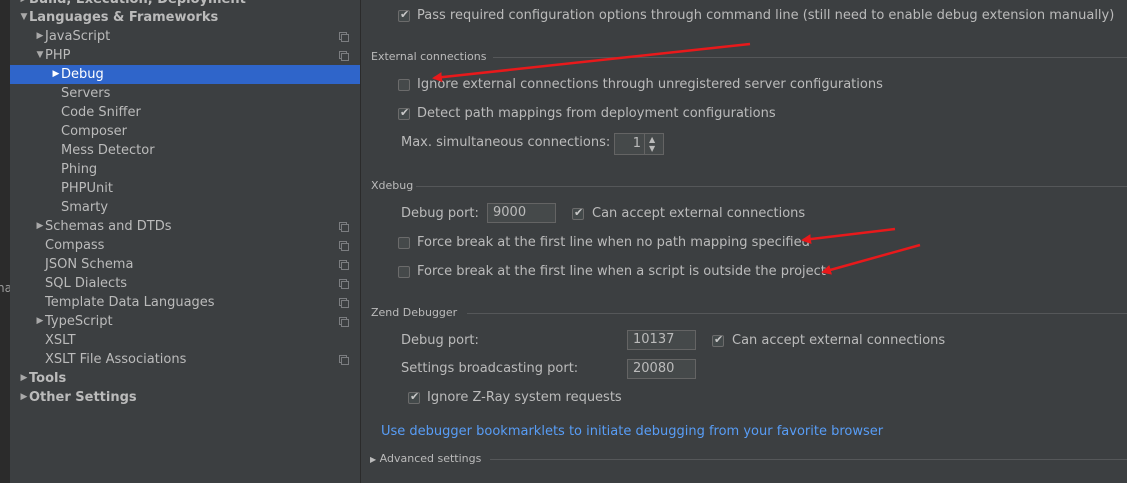 The width and height of the screenshot is (1127, 483). I want to click on arrow-to-ignore-unregistered, so click(591, 62).